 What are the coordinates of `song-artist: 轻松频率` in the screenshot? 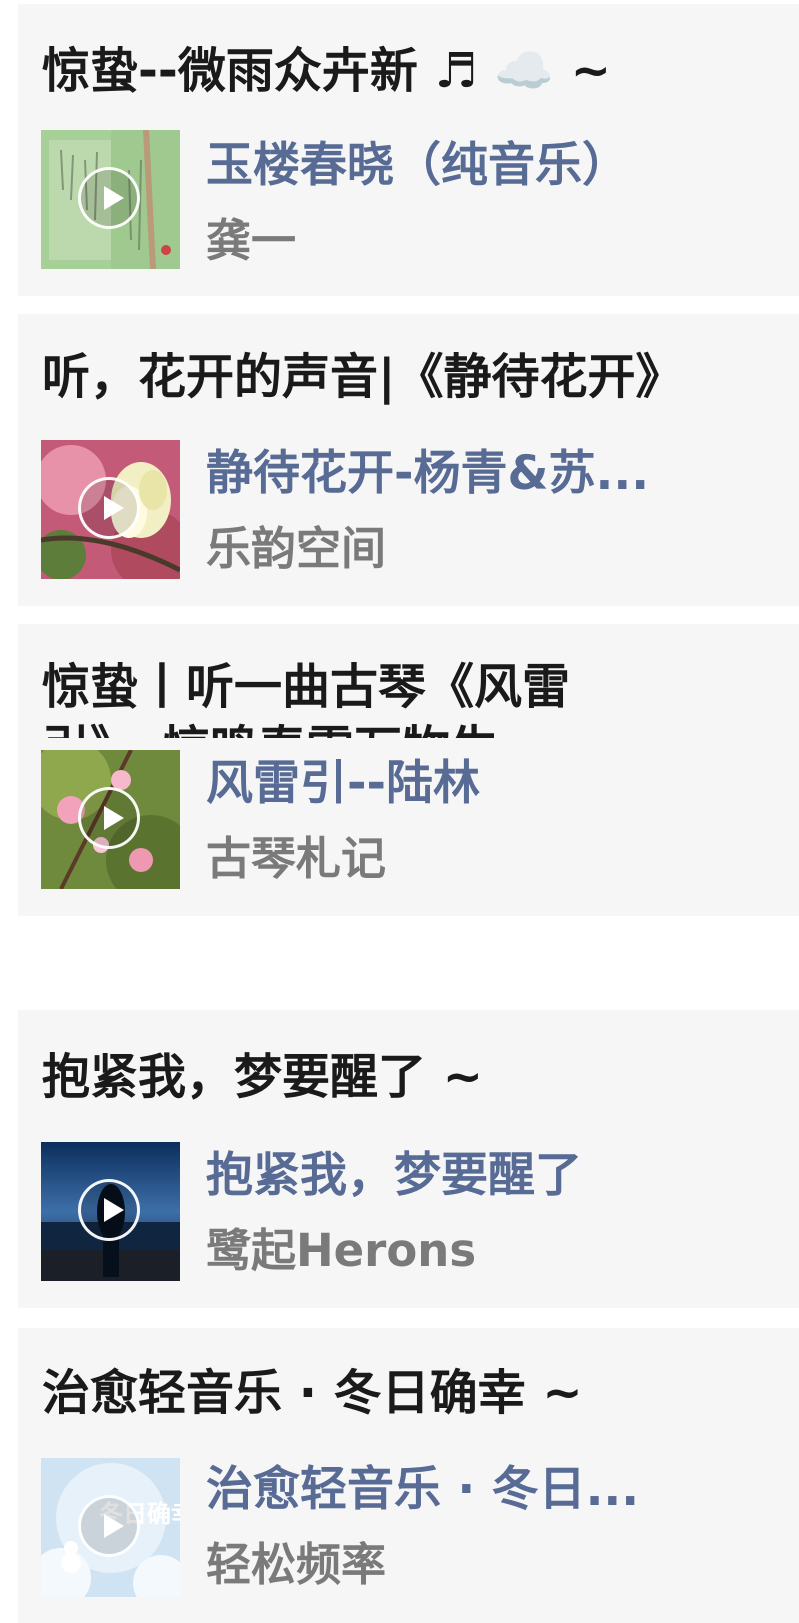 It's located at (296, 1564).